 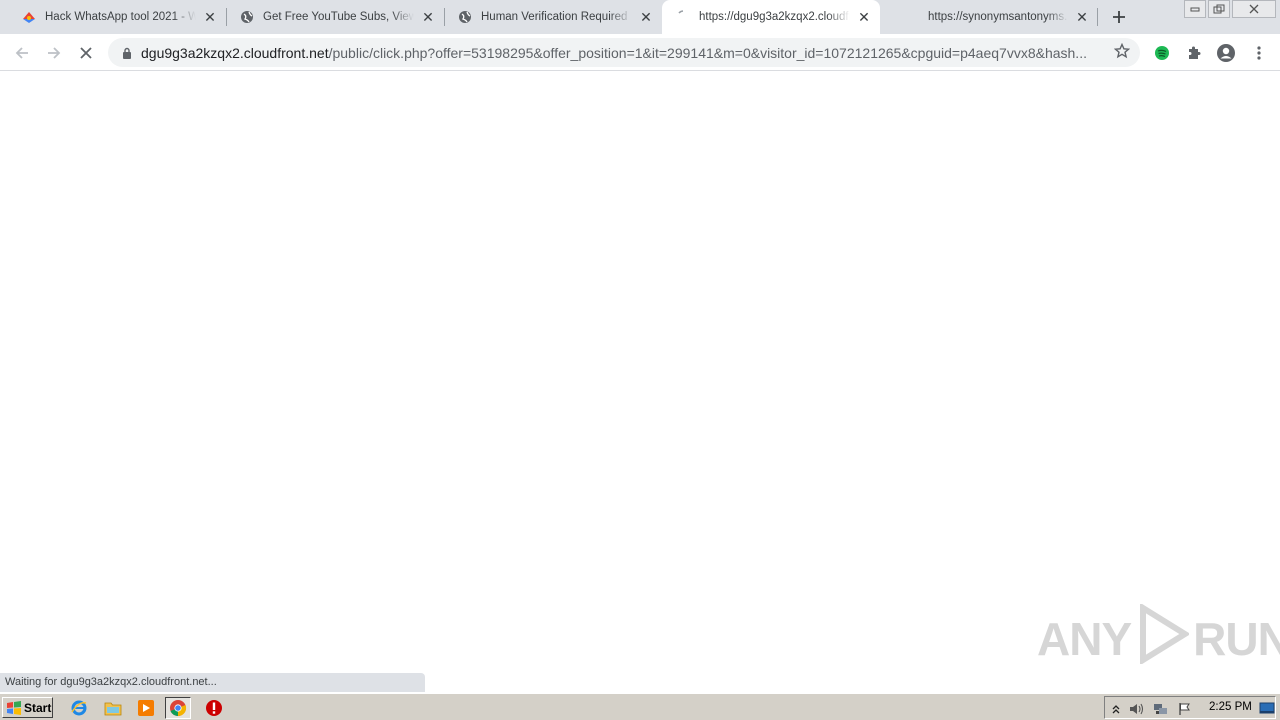 What do you see at coordinates (146, 708) in the screenshot?
I see `media-player-icon` at bounding box center [146, 708].